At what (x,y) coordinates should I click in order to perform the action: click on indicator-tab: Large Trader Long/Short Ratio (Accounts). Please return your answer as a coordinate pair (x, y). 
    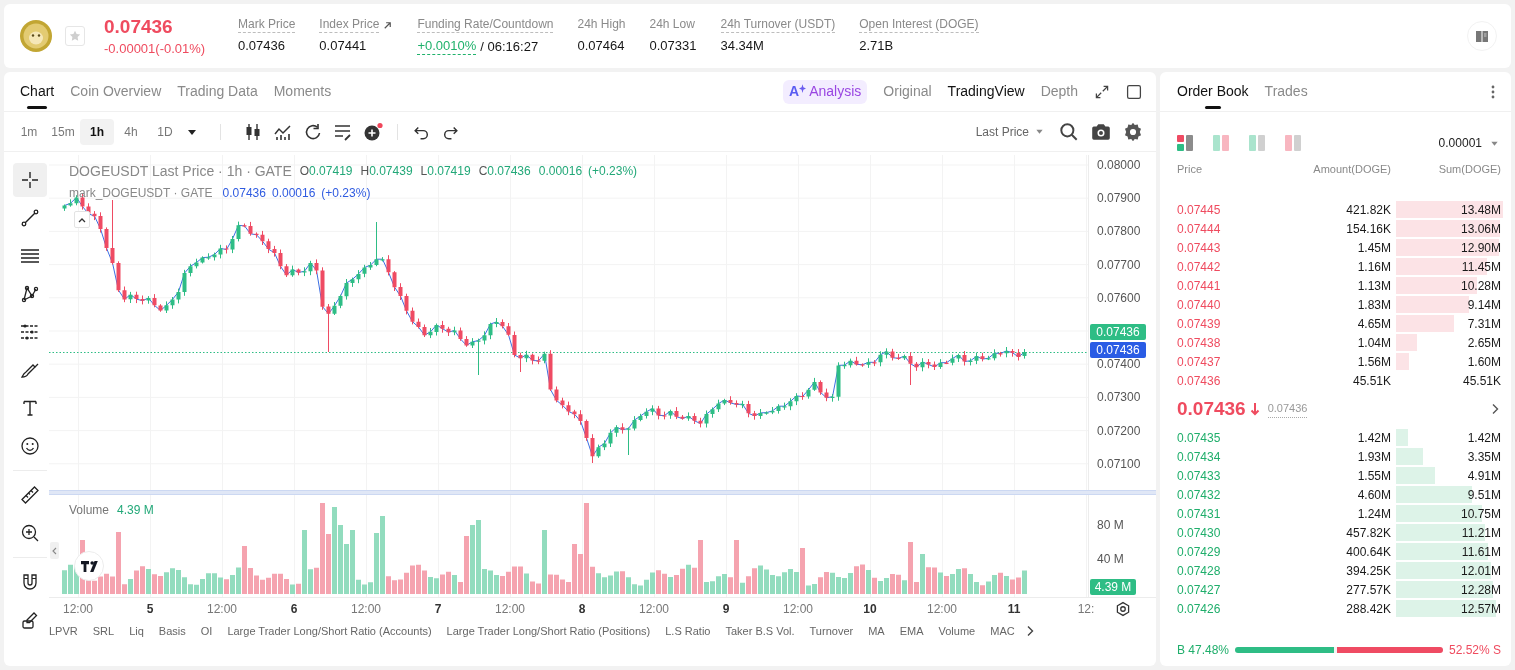
    Looking at the image, I should click on (329, 631).